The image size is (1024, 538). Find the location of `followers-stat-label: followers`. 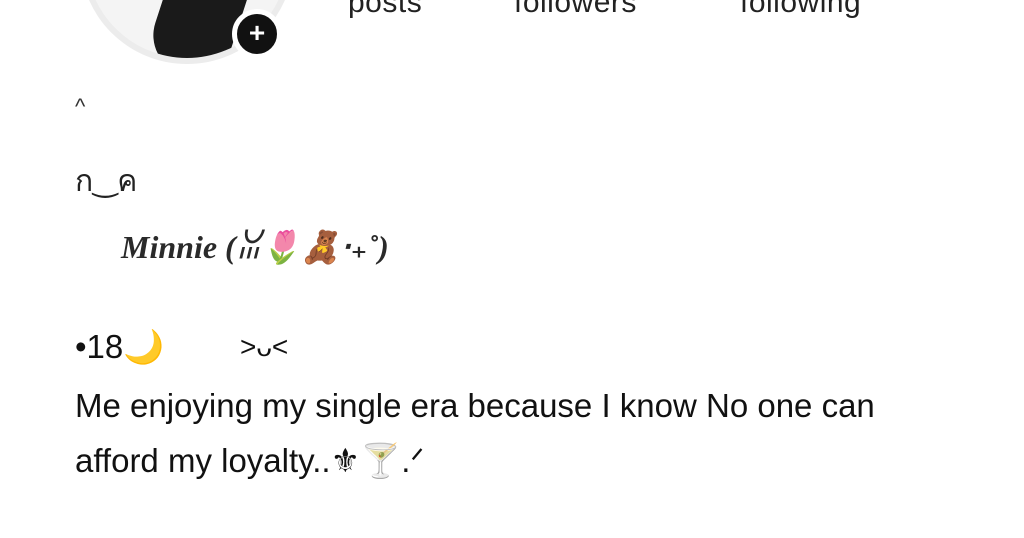

followers-stat-label: followers is located at coordinates (575, 10).